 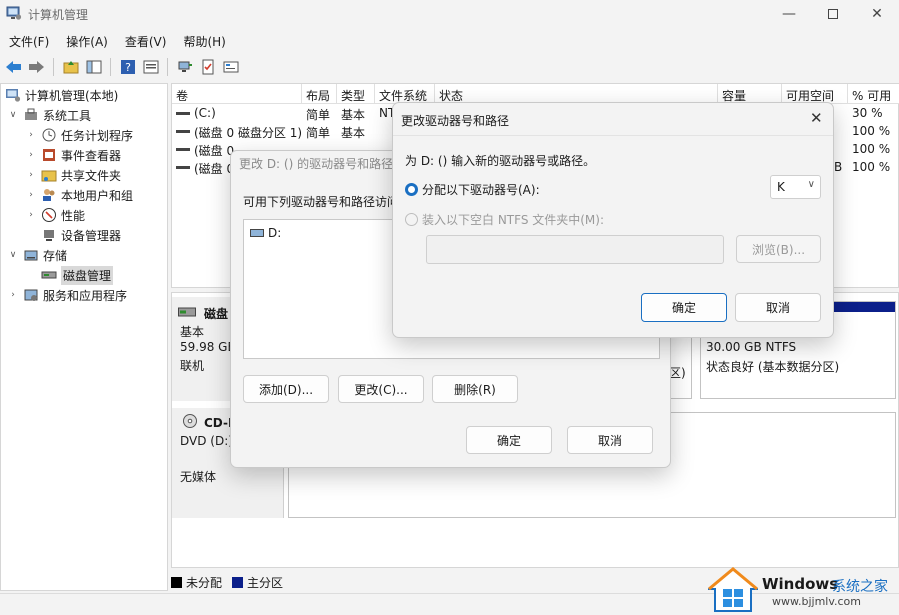 I want to click on console-button, so click(x=230, y=67).